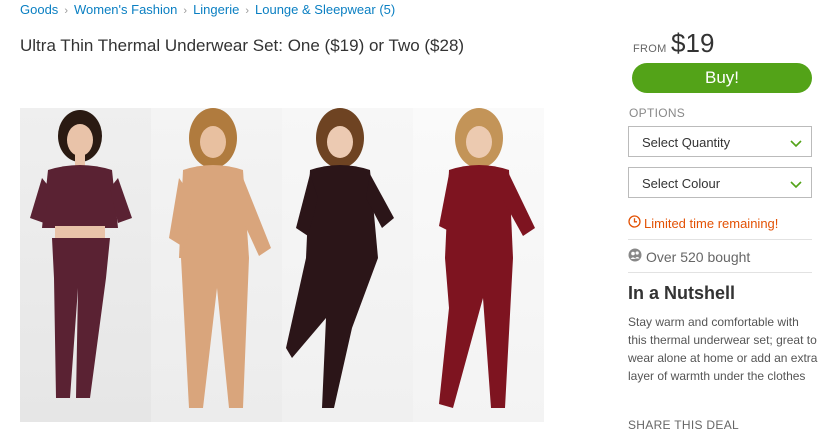 The height and width of the screenshot is (430, 829). Describe the element at coordinates (698, 256) in the screenshot. I see `bought-count-text: Over 520 bought` at that location.